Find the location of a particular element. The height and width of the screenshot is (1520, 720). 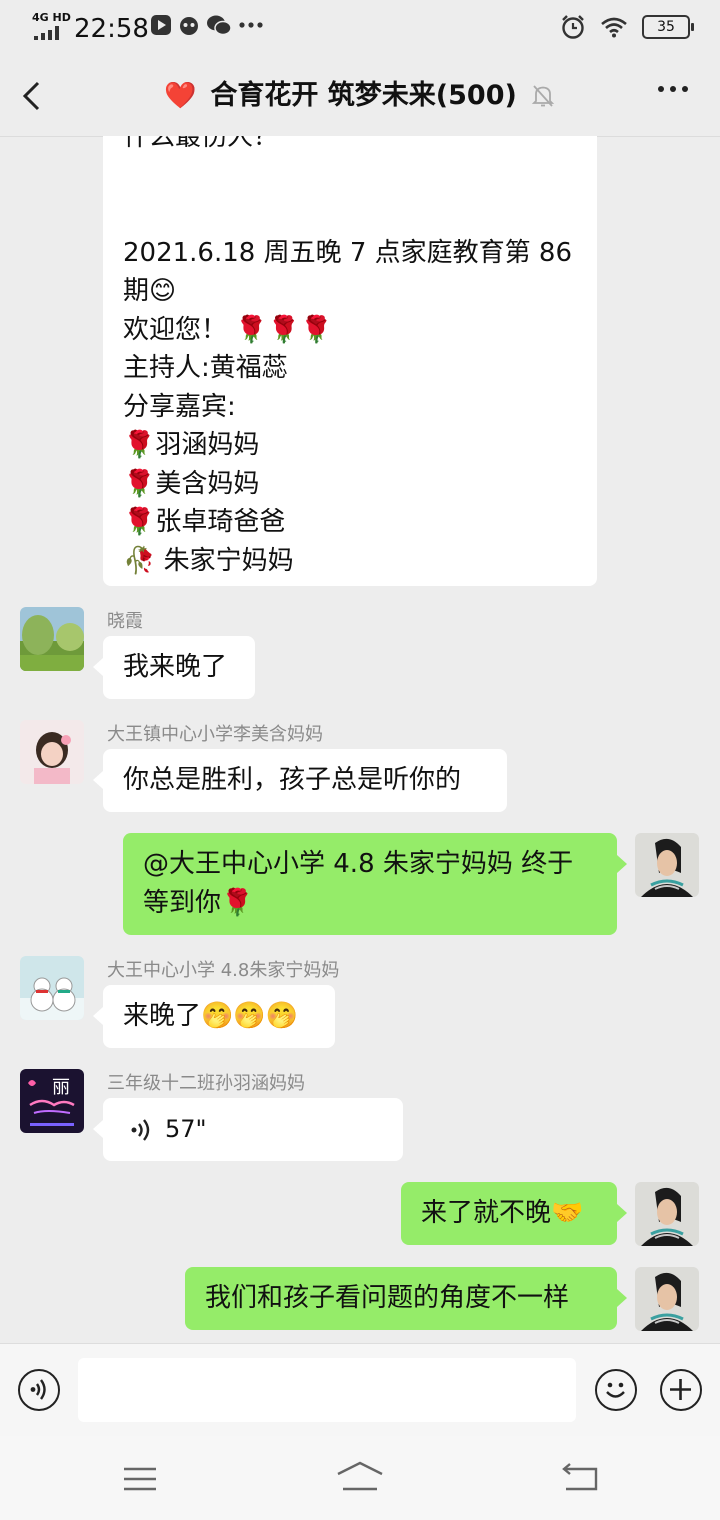

voice-duration: 57" is located at coordinates (186, 1129).